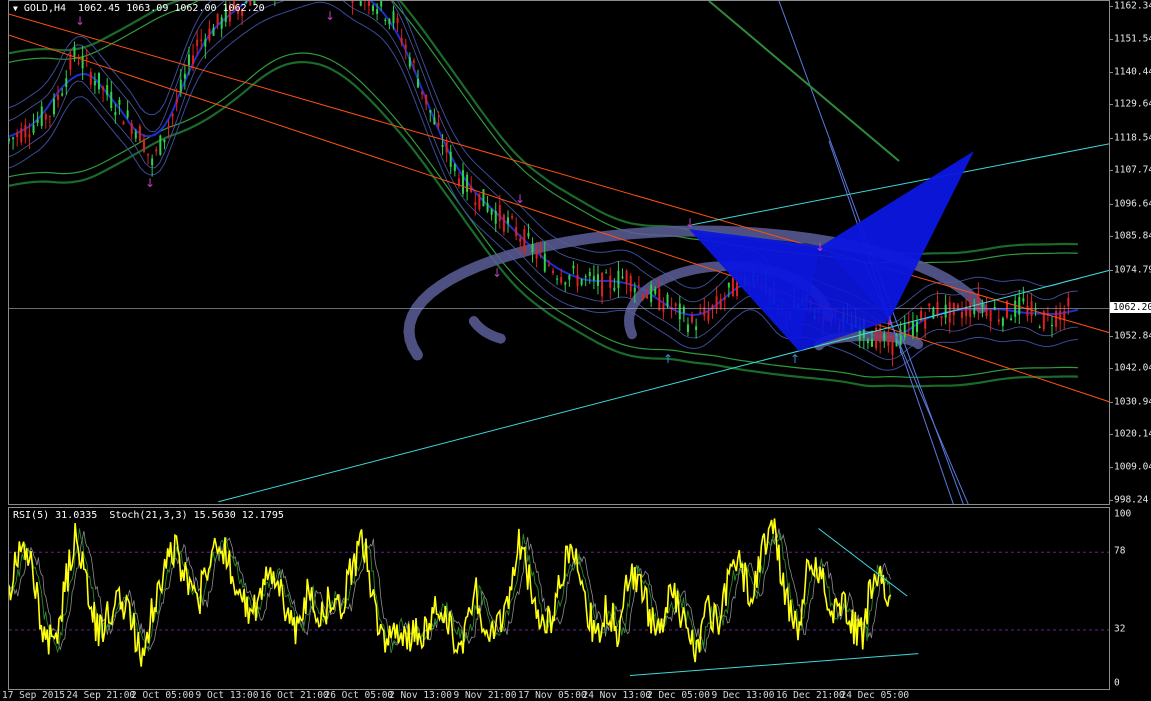 The width and height of the screenshot is (1151, 701). I want to click on price-tick-label: 1052.84, so click(1132, 336).